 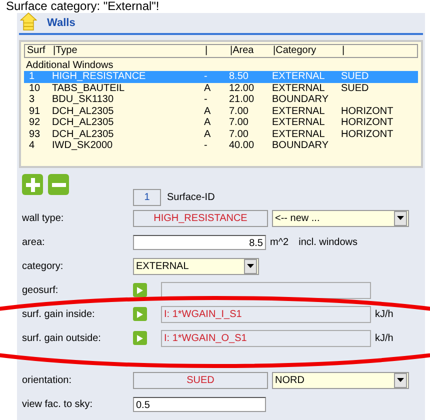 What do you see at coordinates (43, 218) in the screenshot?
I see `field-label: wall type:` at bounding box center [43, 218].